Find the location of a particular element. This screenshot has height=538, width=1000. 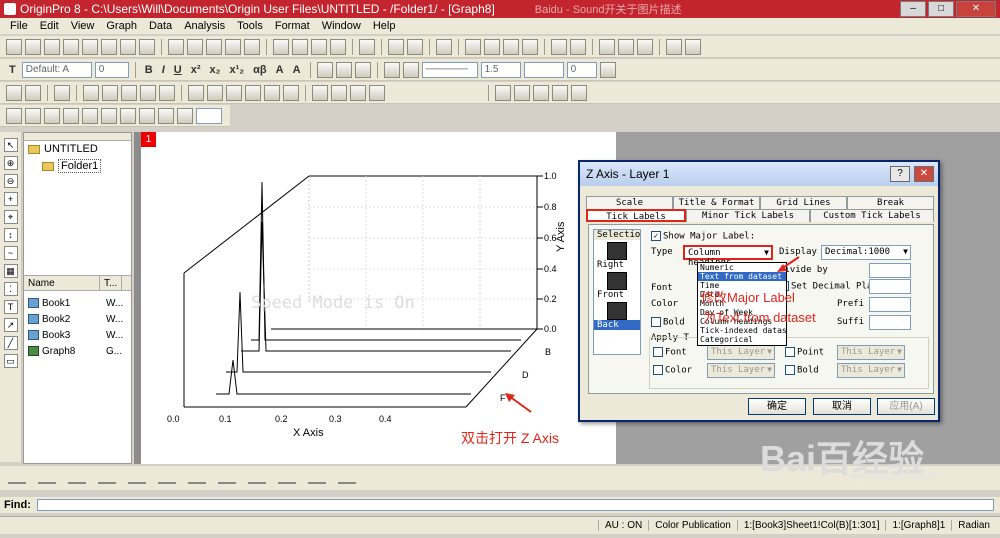

align-center-icon is located at coordinates (343, 69).